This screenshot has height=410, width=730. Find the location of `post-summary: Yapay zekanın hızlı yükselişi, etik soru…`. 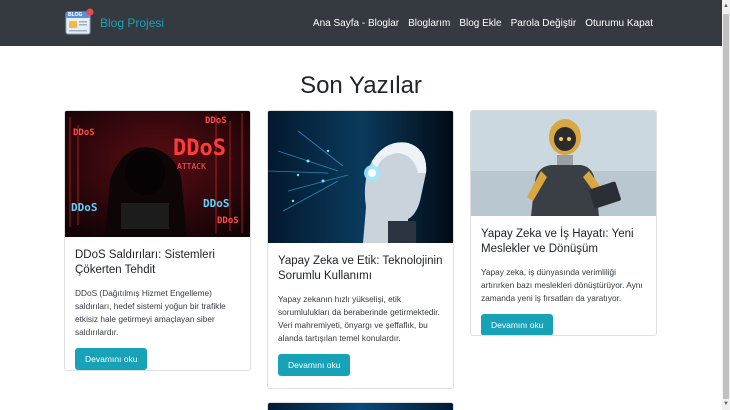

post-summary: Yapay zekanın hızlı yükselişi, etik soru… is located at coordinates (359, 318).